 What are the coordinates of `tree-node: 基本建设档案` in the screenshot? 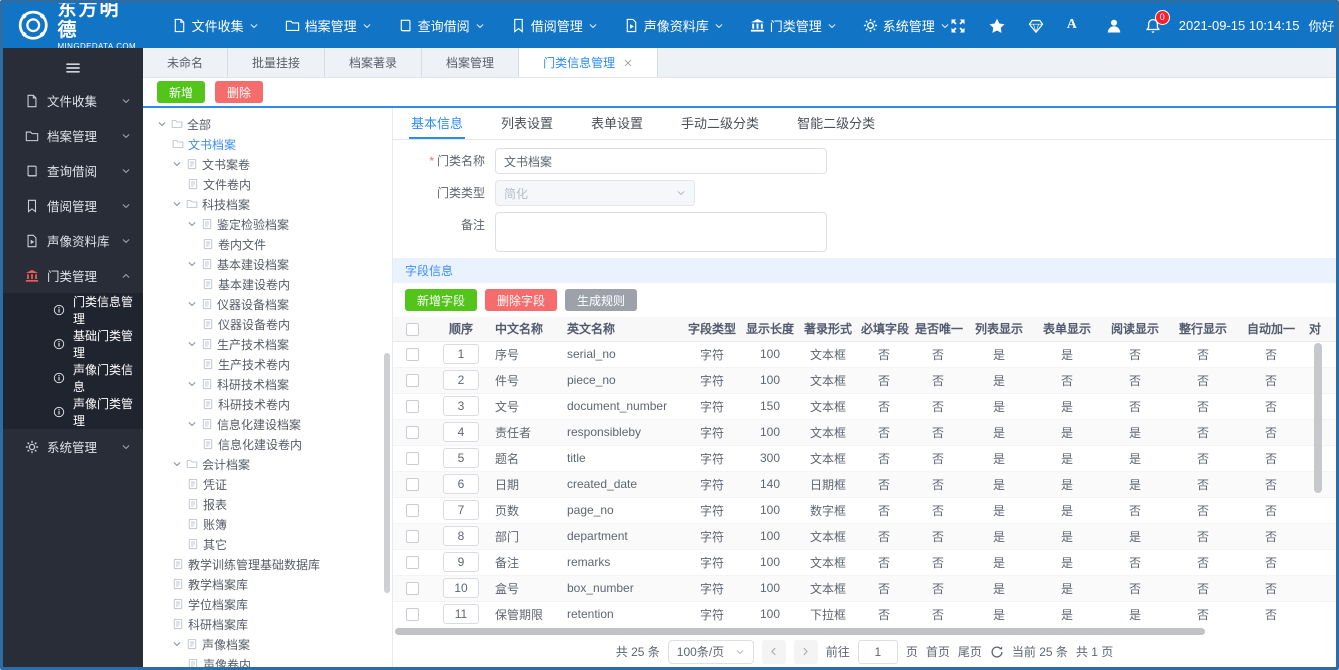 It's located at (267, 264).